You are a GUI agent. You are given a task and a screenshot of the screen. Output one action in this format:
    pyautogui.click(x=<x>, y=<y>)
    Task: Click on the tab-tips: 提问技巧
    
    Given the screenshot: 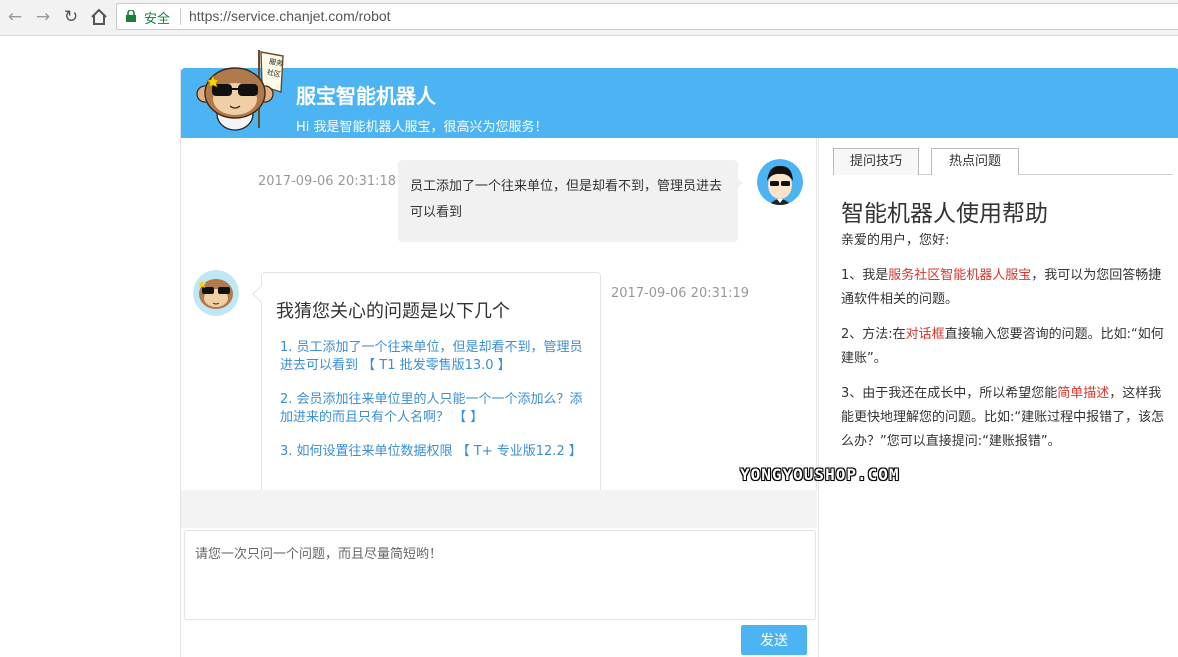 What is the action you would take?
    pyautogui.click(x=876, y=161)
    